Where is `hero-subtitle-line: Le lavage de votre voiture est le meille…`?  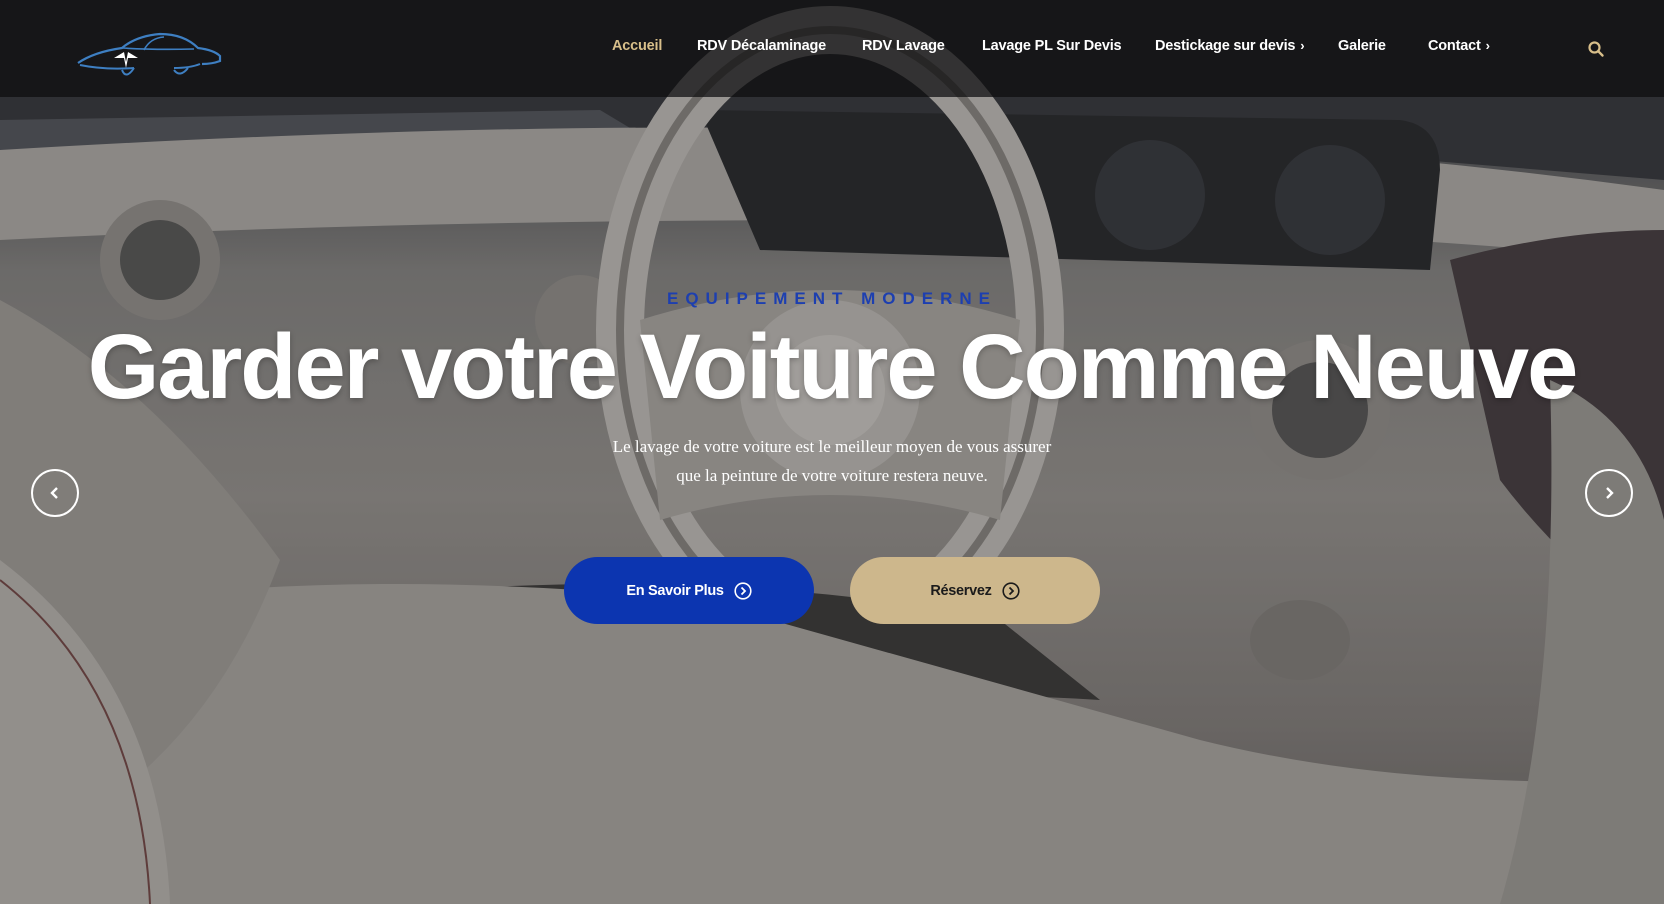
hero-subtitle-line: Le lavage de votre voiture est le meille… is located at coordinates (832, 446).